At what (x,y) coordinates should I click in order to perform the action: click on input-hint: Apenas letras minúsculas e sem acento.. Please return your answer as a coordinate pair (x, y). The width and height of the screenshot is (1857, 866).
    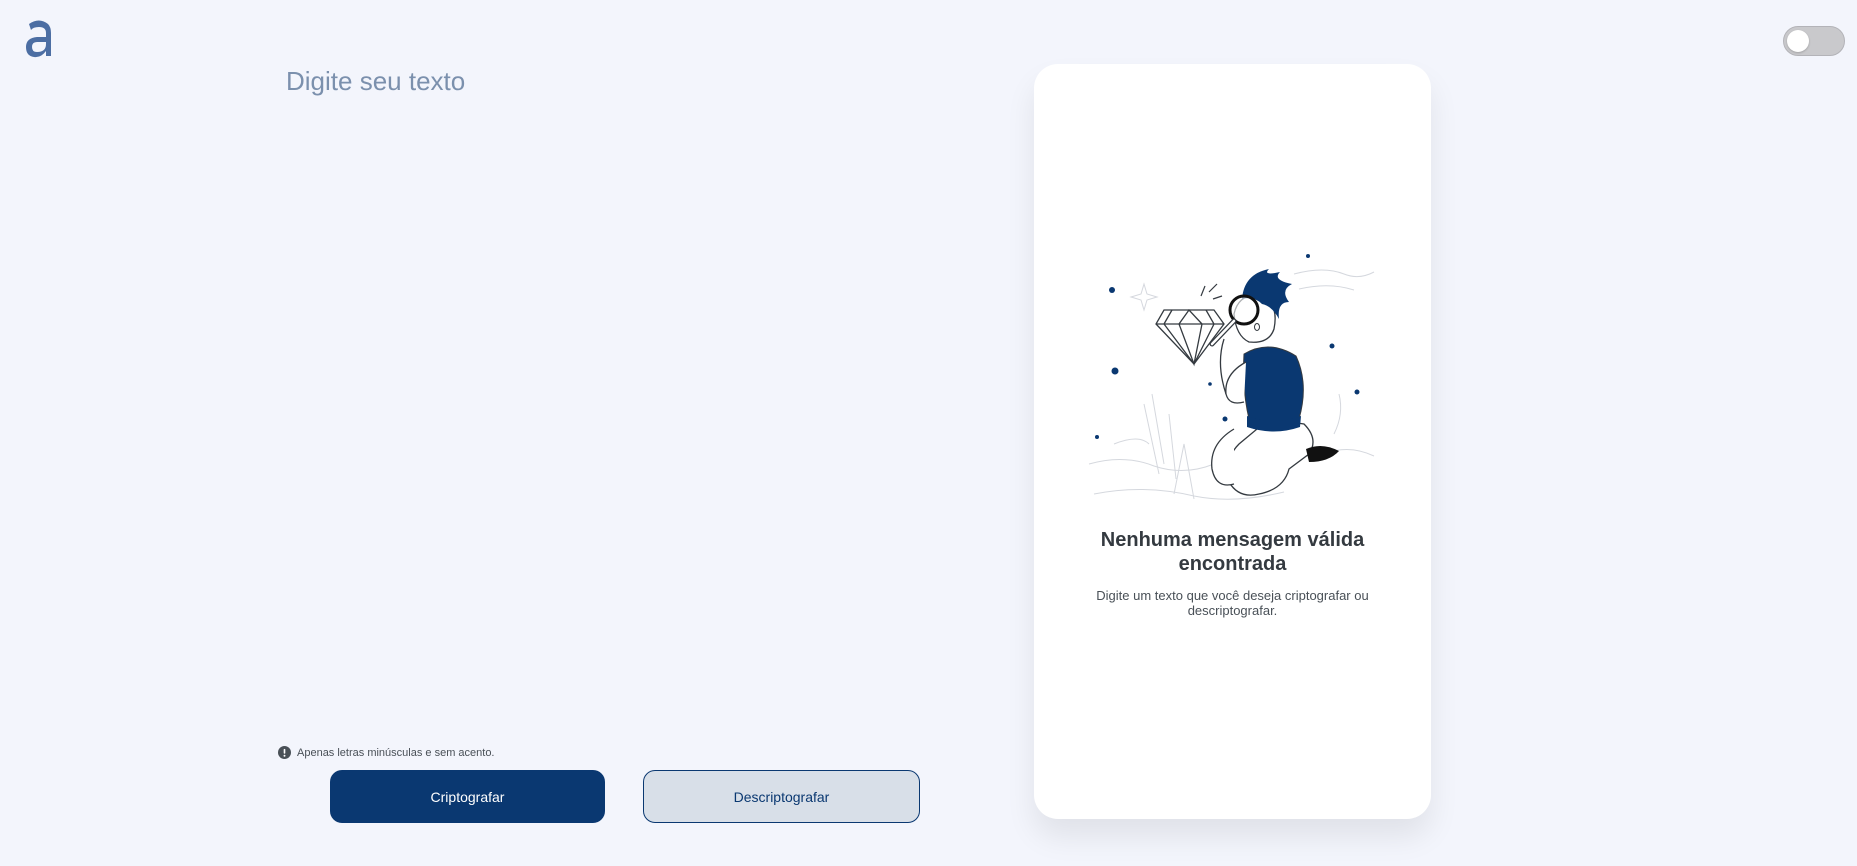
    Looking at the image, I should click on (386, 752).